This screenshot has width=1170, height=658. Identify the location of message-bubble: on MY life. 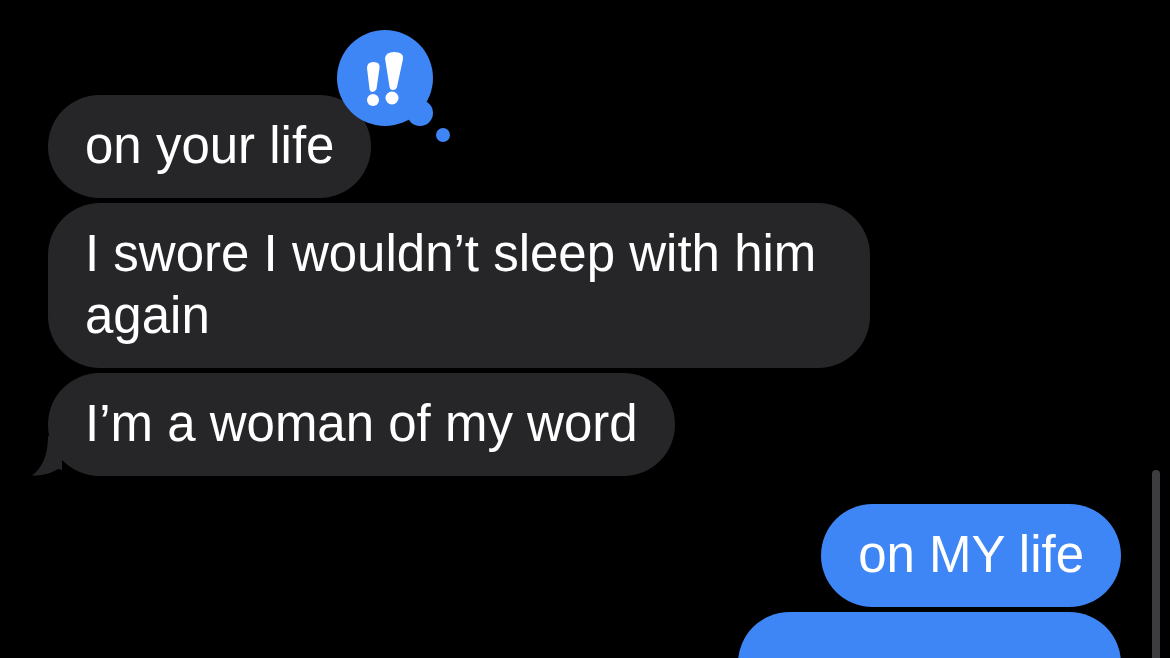
(971, 555).